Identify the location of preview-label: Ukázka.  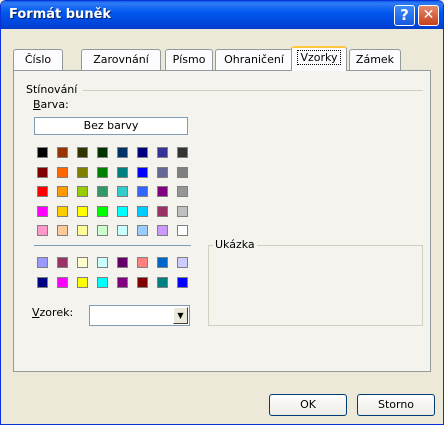
(235, 244).